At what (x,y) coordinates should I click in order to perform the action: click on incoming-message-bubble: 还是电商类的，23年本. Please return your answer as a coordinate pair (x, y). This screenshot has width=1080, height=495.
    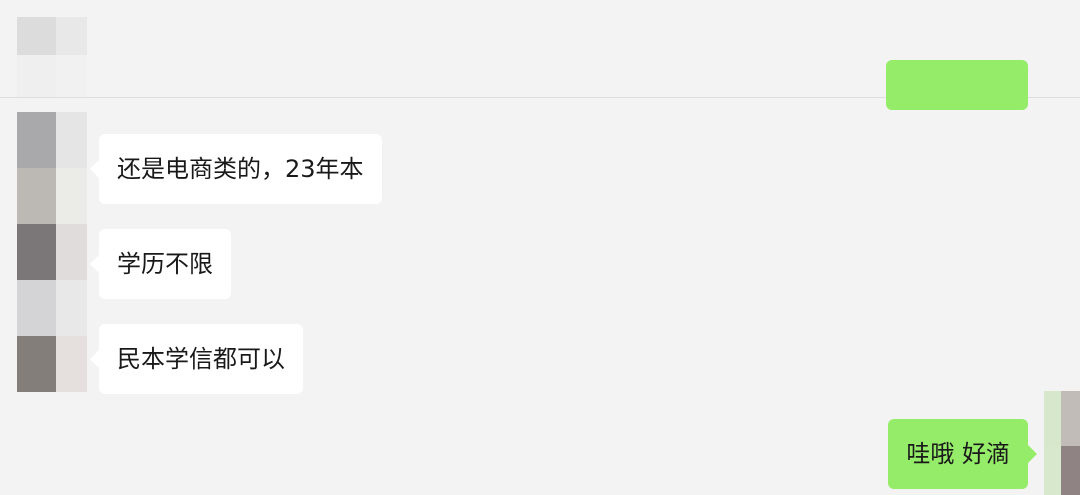
    Looking at the image, I should click on (236, 169).